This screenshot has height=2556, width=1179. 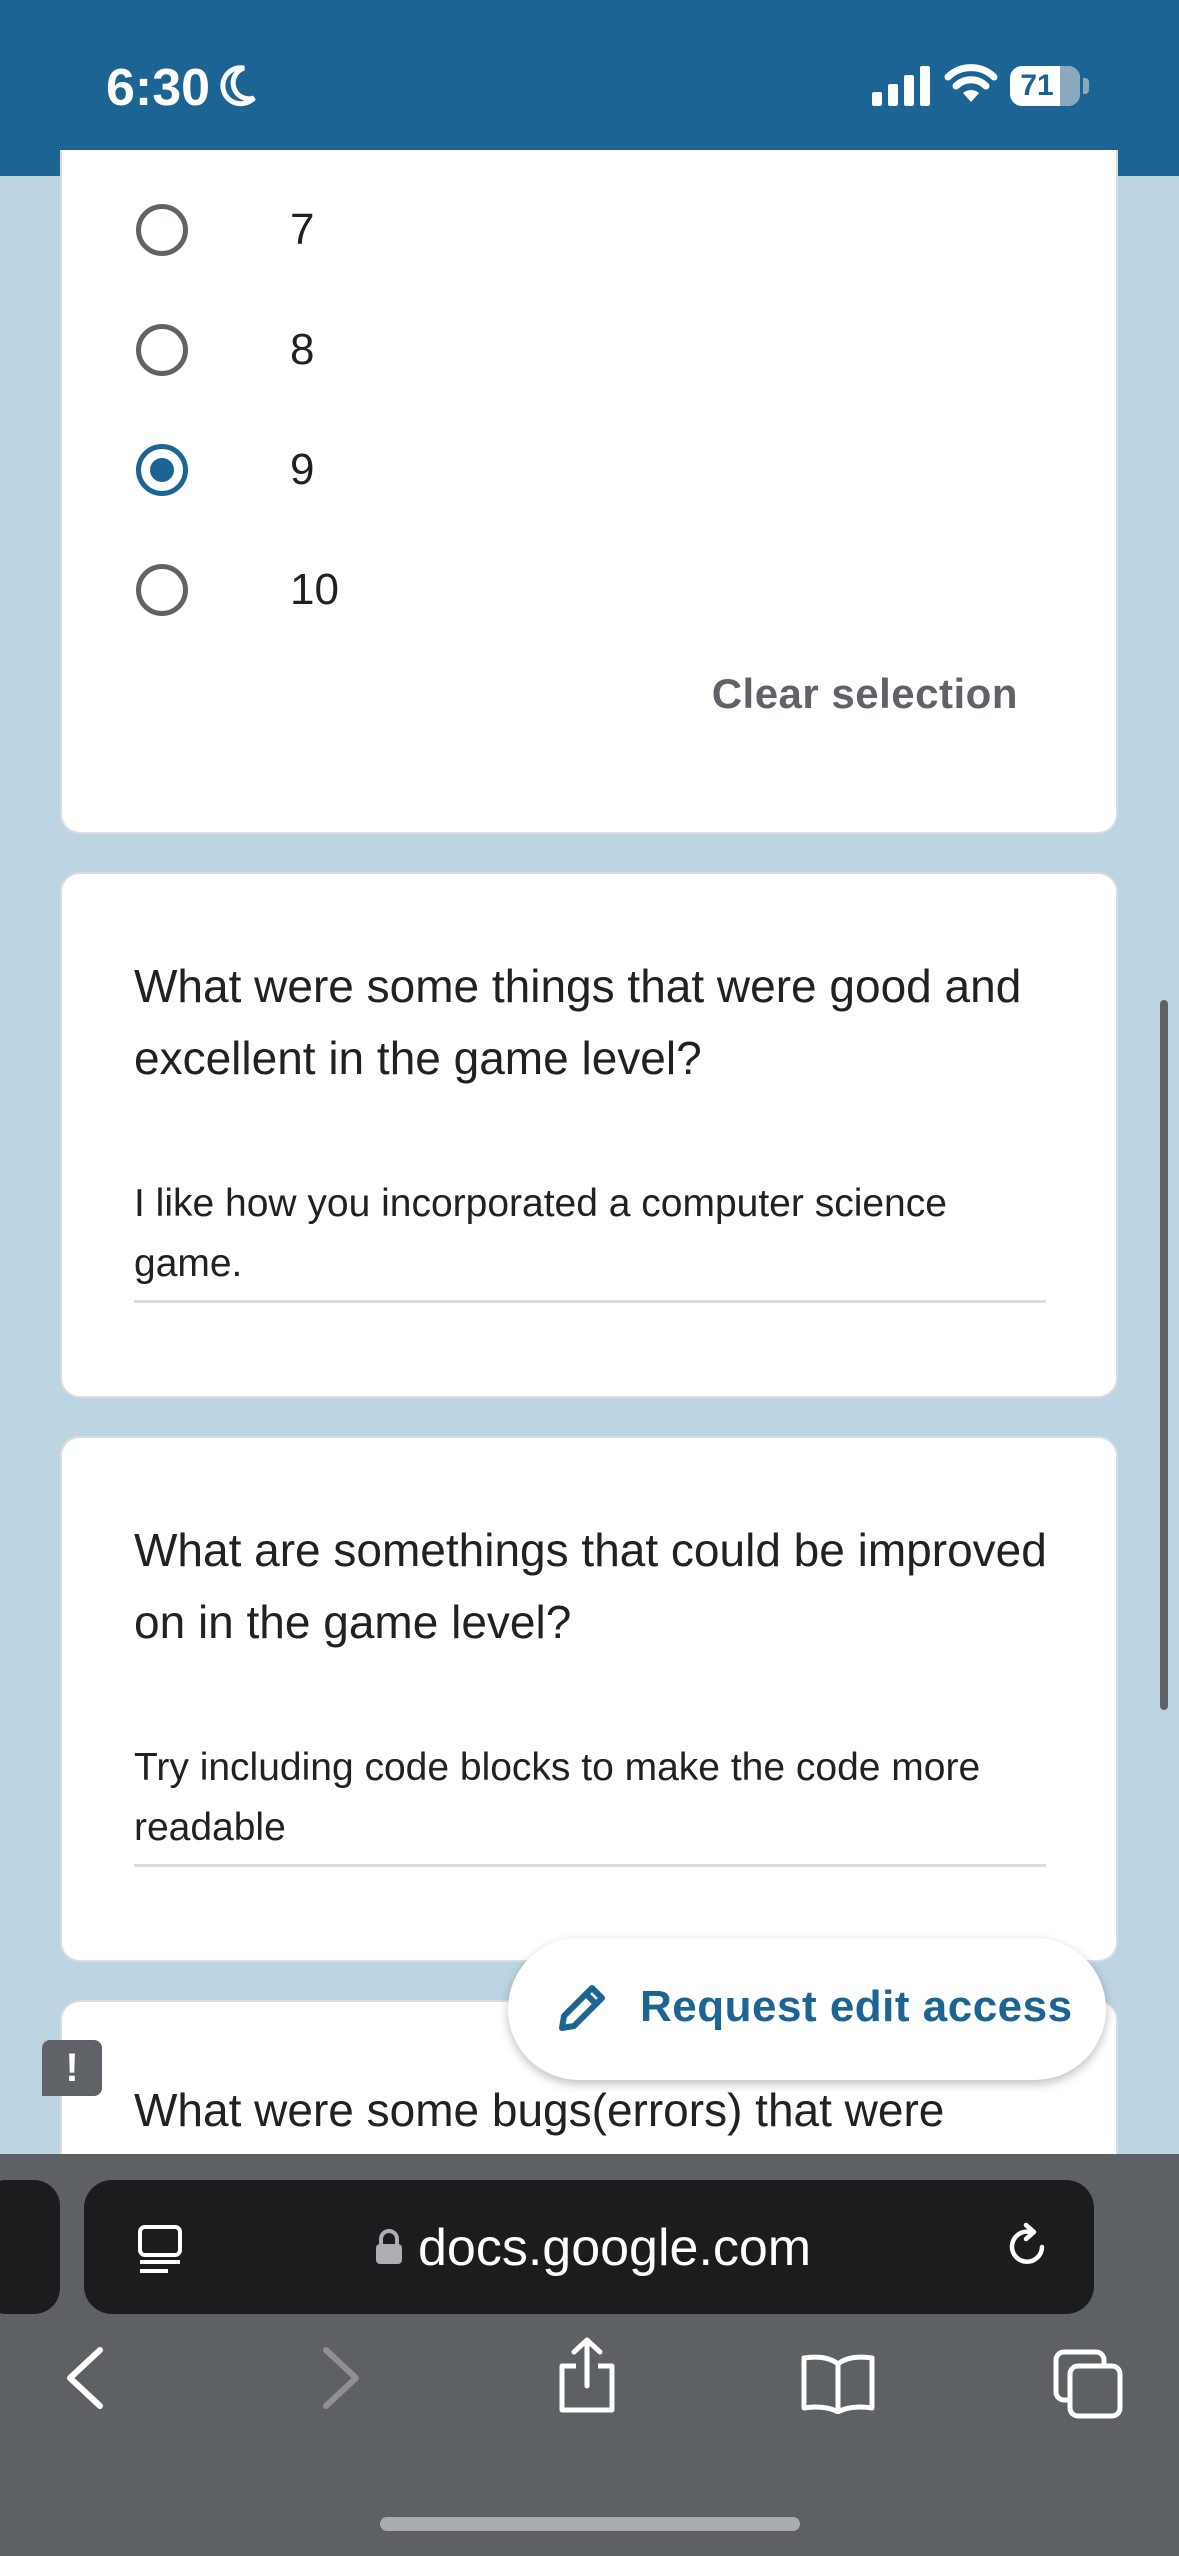 I want to click on radio-label: 9, so click(x=302, y=469).